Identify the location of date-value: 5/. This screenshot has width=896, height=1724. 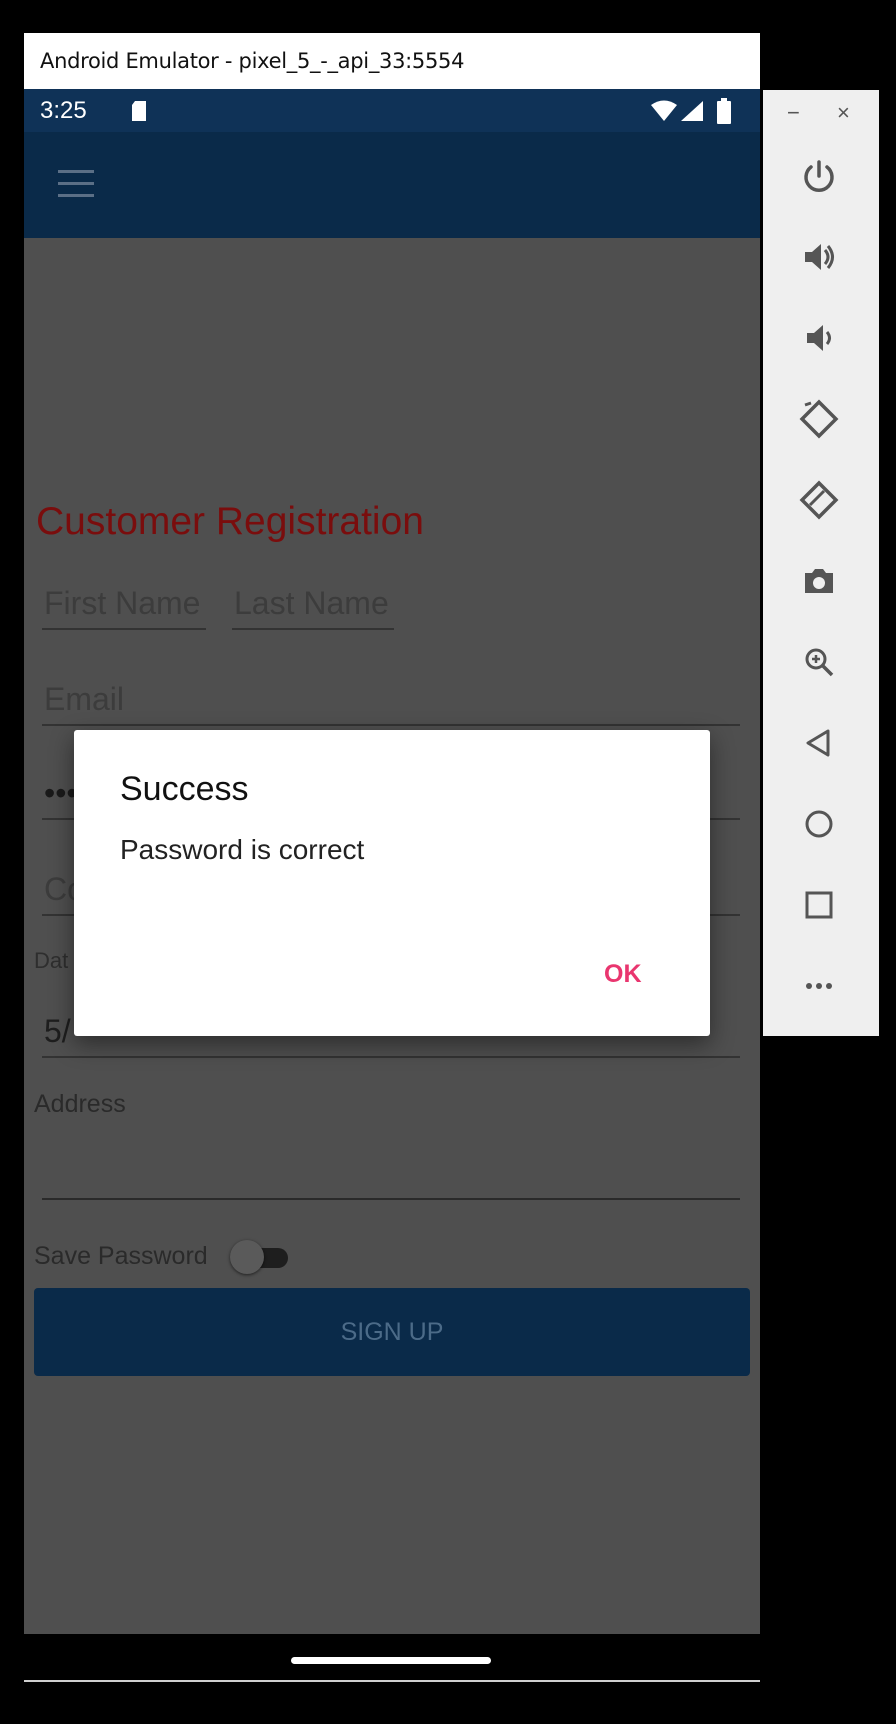
(57, 1031).